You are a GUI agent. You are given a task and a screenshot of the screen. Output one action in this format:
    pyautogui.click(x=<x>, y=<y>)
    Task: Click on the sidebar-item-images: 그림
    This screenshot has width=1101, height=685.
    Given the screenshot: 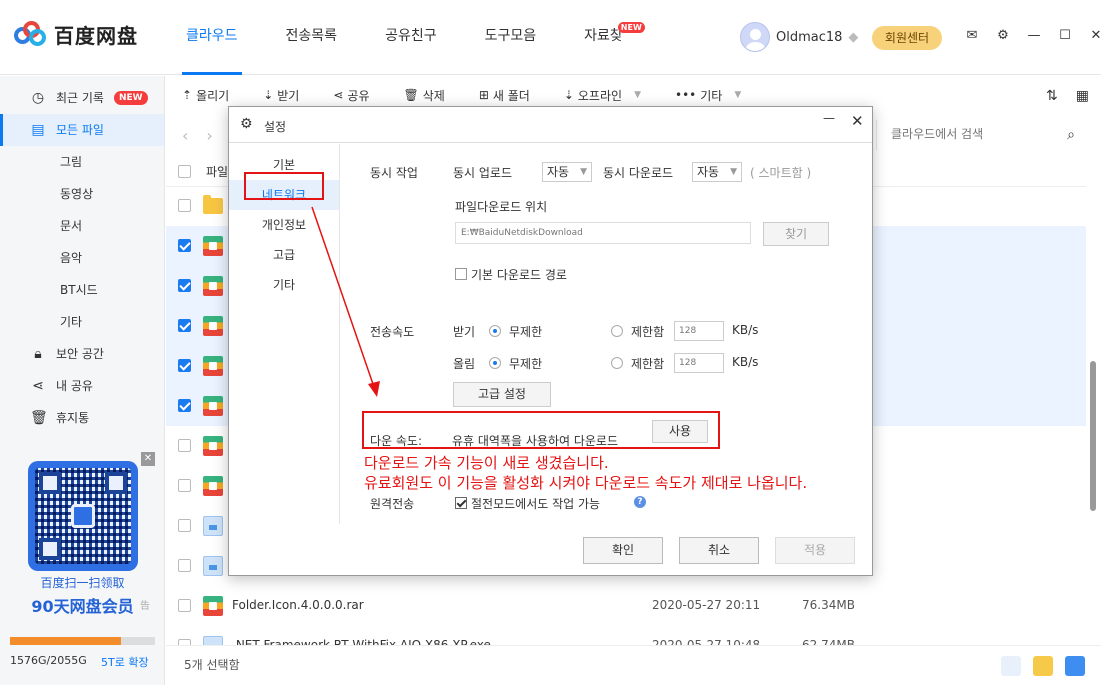 What is the action you would take?
    pyautogui.click(x=82, y=162)
    